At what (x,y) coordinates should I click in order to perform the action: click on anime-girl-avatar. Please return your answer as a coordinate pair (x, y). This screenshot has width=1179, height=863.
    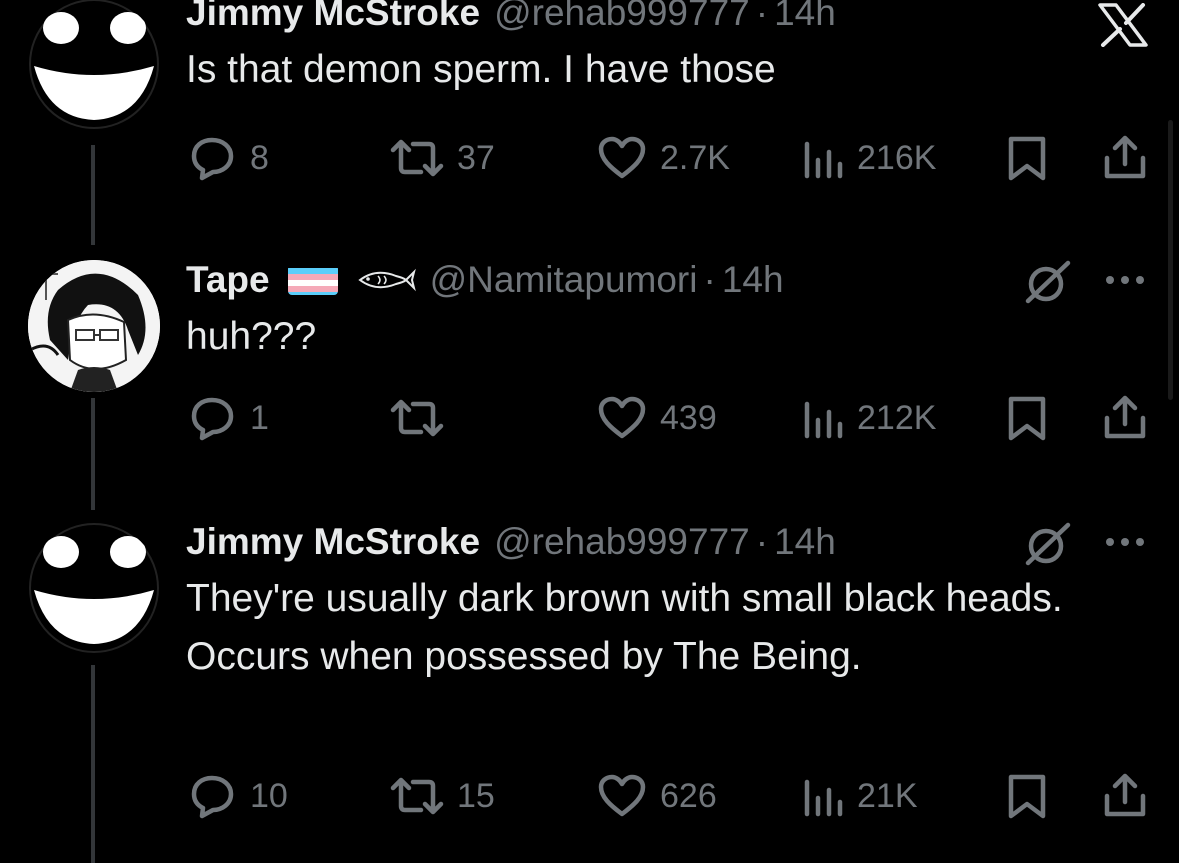
    Looking at the image, I should click on (94, 326).